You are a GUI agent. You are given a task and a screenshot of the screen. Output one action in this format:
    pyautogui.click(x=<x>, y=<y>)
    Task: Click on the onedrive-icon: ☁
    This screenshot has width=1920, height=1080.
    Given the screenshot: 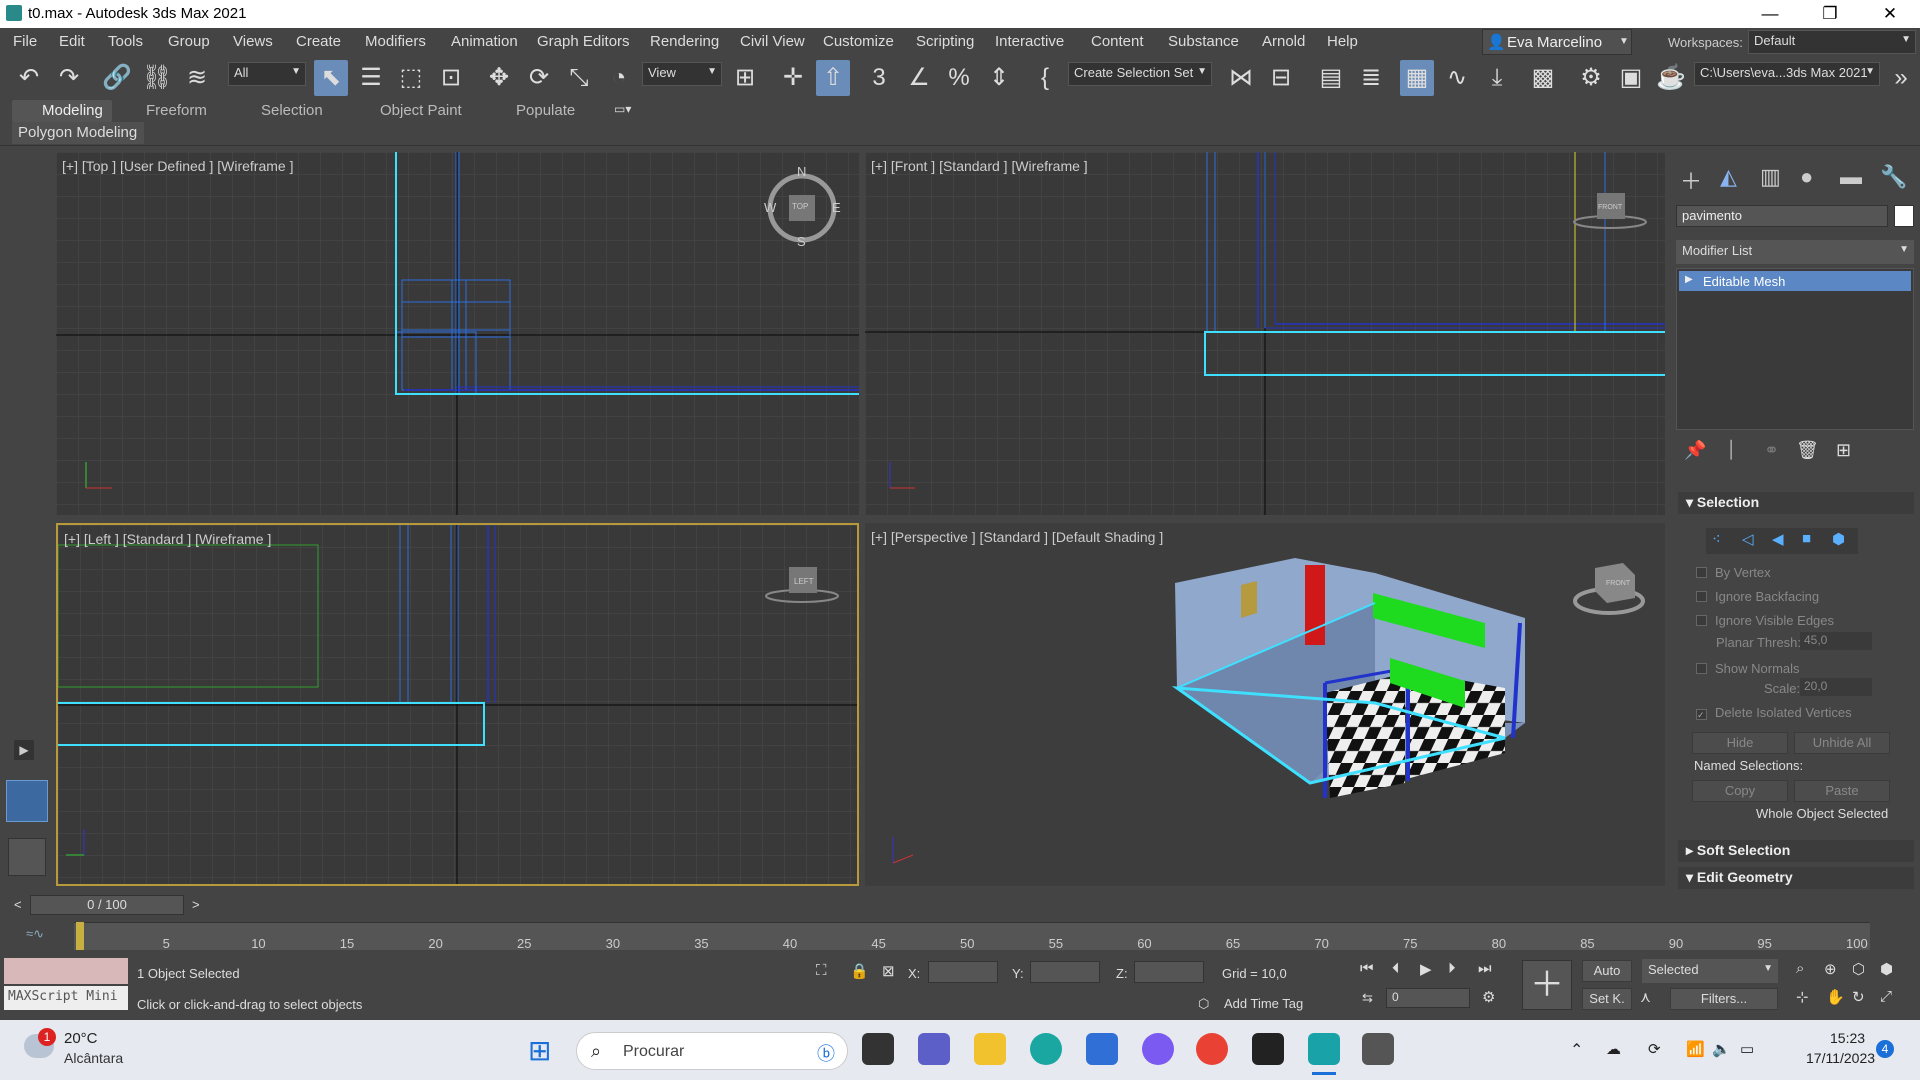 What is the action you would take?
    pyautogui.click(x=1613, y=1049)
    